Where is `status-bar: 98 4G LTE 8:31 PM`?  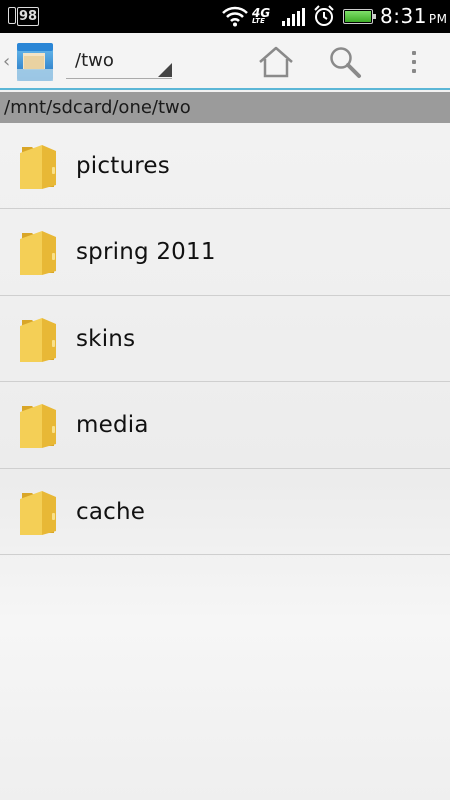
status-bar: 98 4G LTE 8:31 PM is located at coordinates (225, 16).